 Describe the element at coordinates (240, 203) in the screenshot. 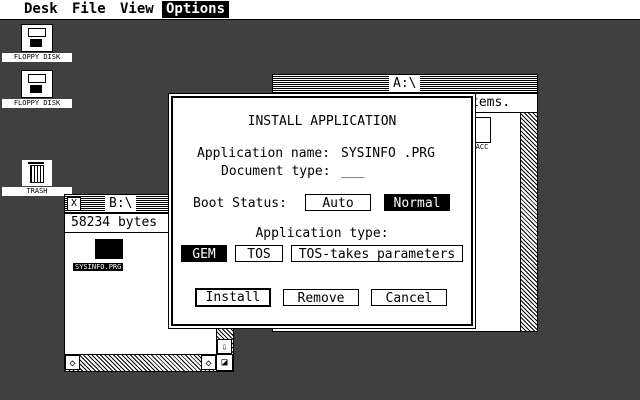

I see `boot-status-label: Boot Status:` at that location.